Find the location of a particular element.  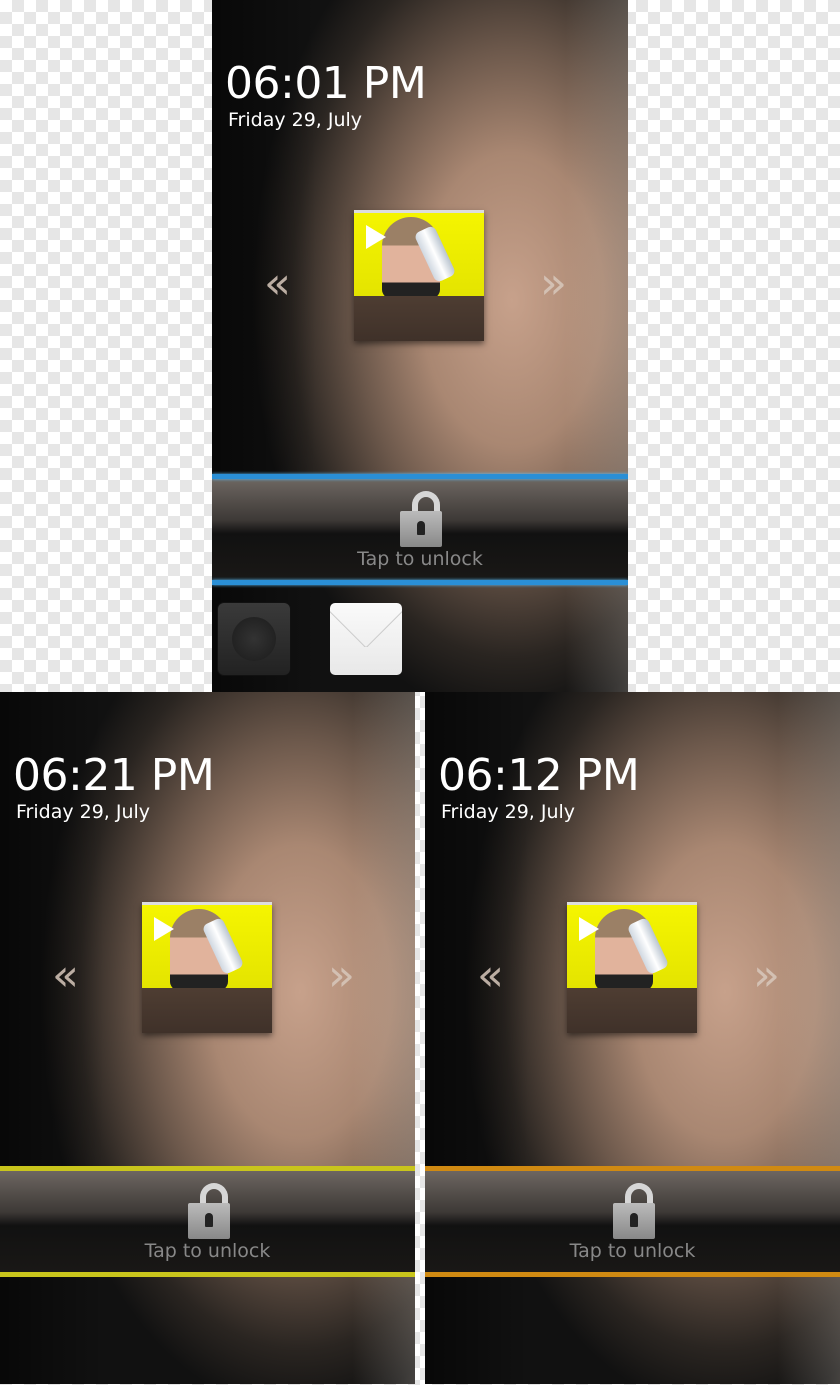

clock-time: 06:21 PM is located at coordinates (114, 775).